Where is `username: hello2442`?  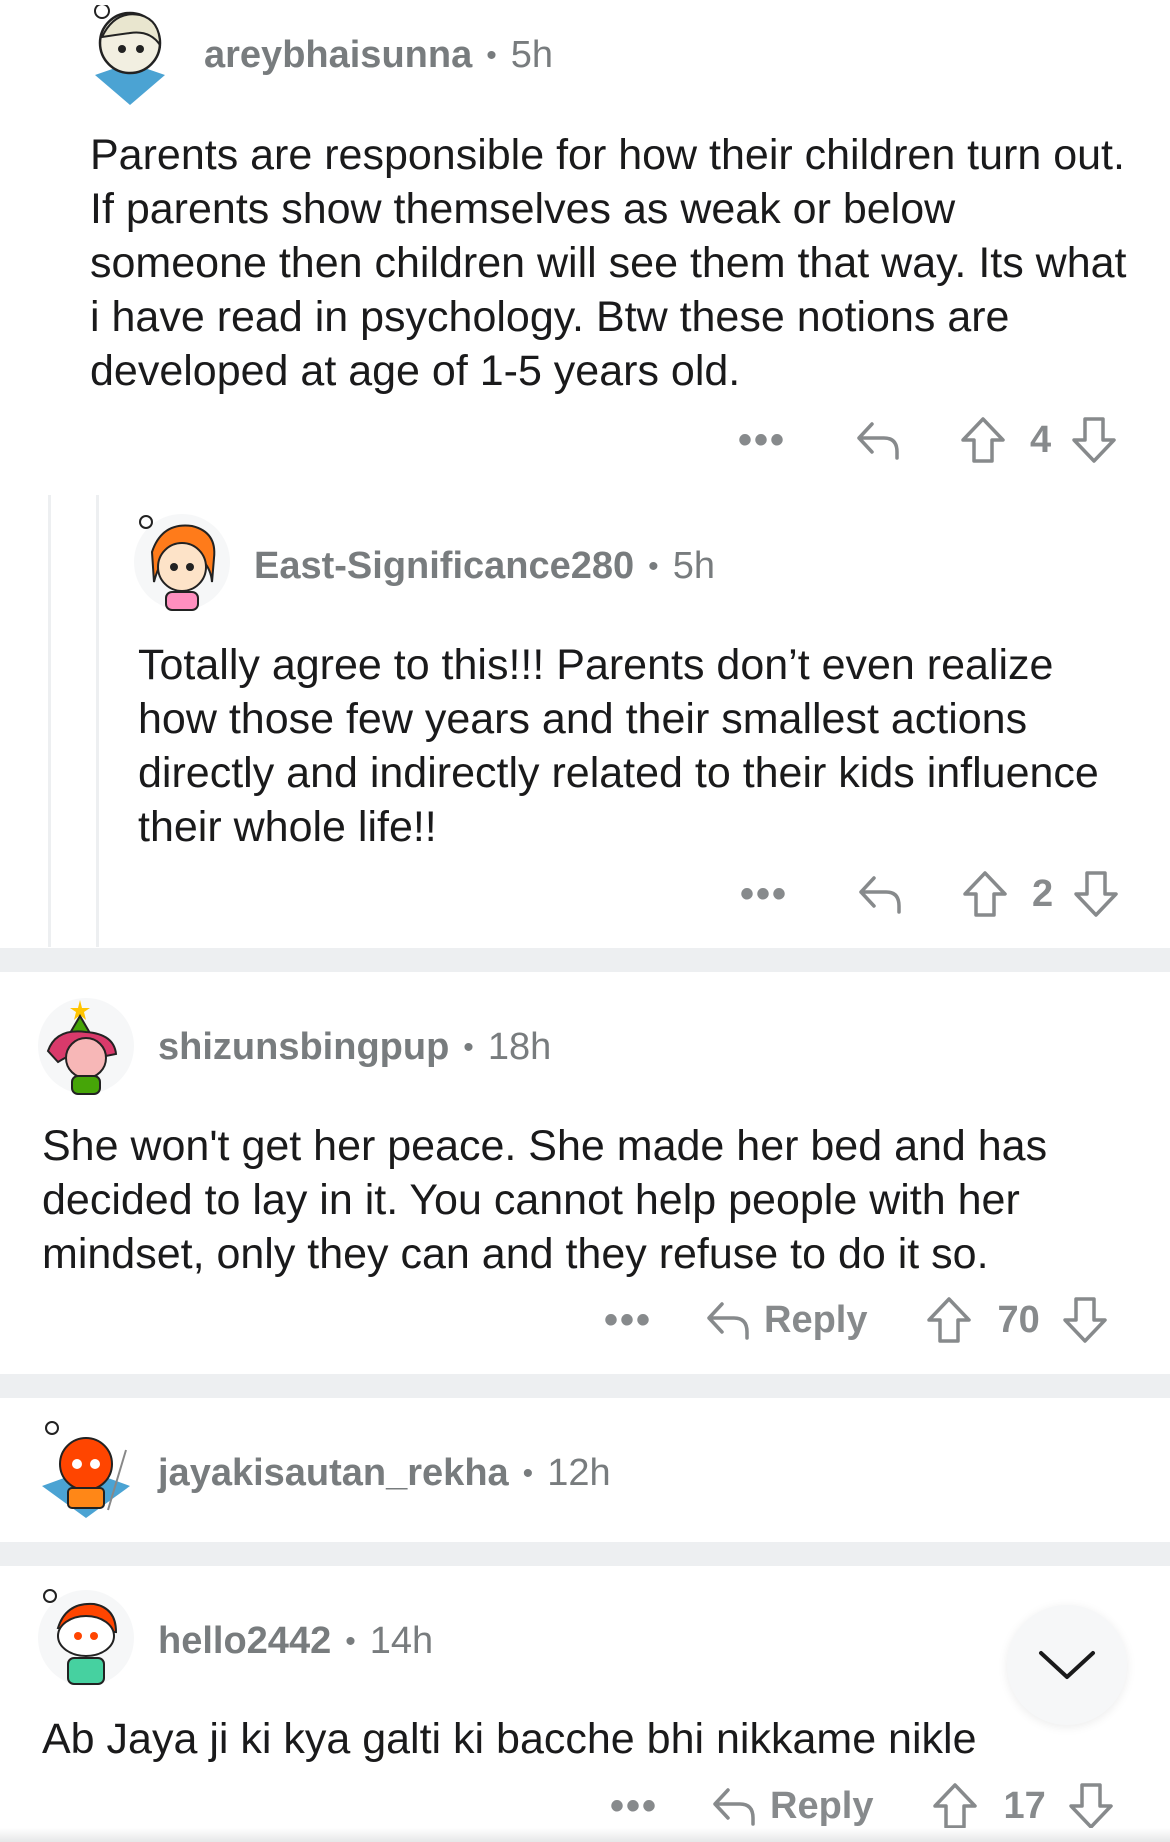
username: hello2442 is located at coordinates (244, 1641).